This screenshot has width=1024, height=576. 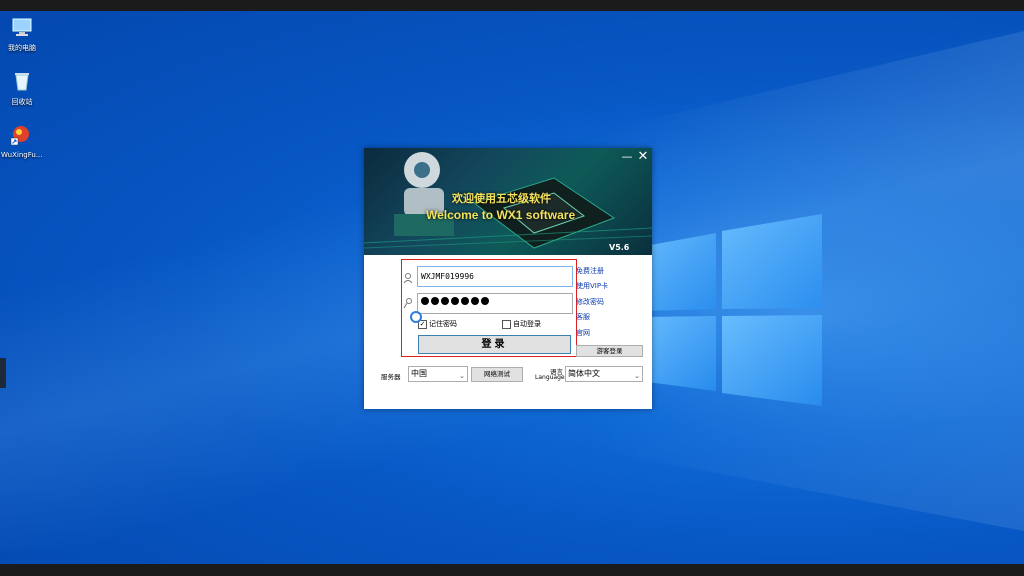 I want to click on mouse-cursor-indicator, so click(x=416, y=317).